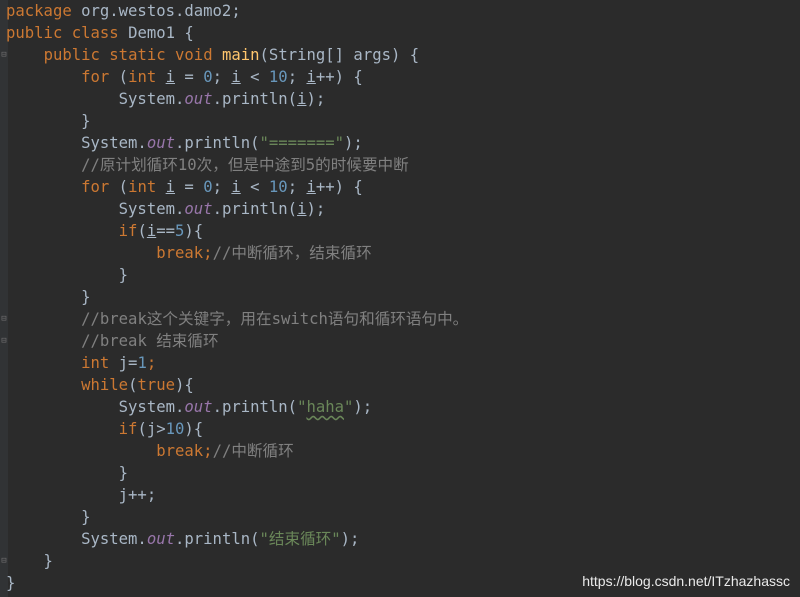 The image size is (800, 597). What do you see at coordinates (231, 55) in the screenshot?
I see `code-line: public static void main(String[] args) {` at bounding box center [231, 55].